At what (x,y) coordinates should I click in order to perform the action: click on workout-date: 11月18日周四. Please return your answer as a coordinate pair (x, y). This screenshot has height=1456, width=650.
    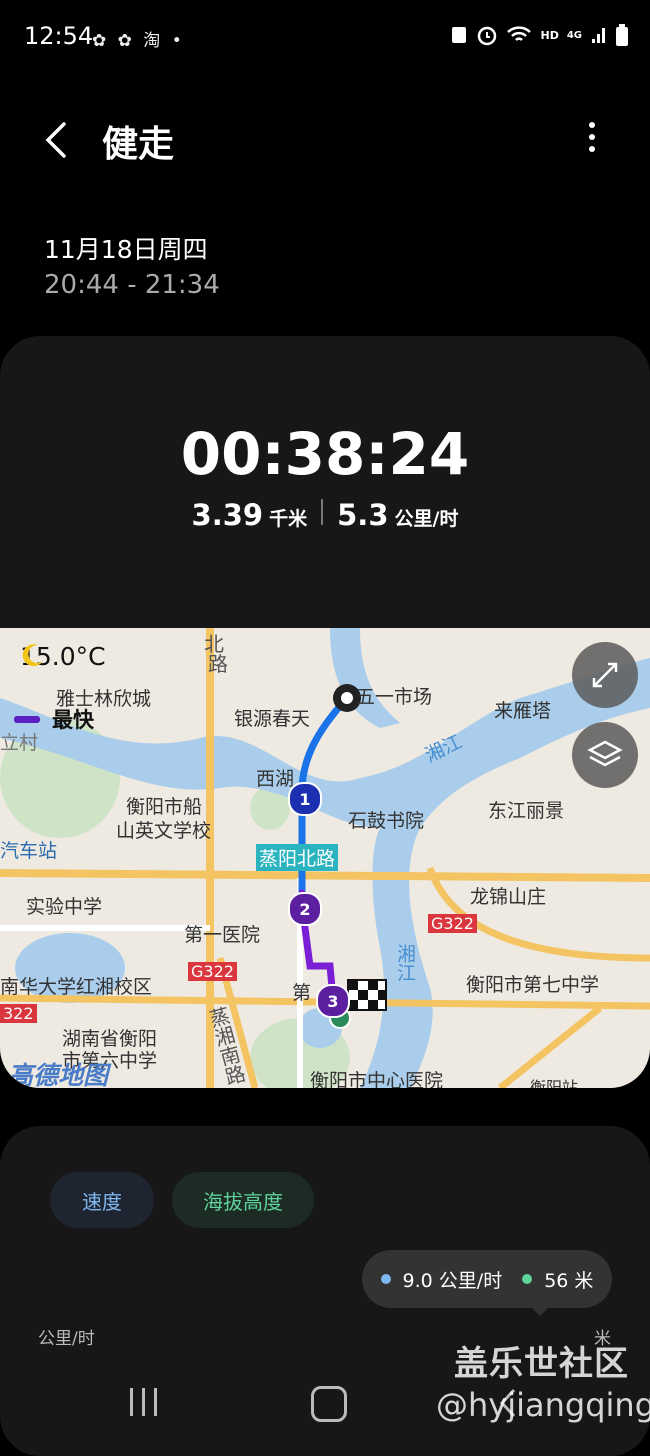
    Looking at the image, I should click on (126, 249).